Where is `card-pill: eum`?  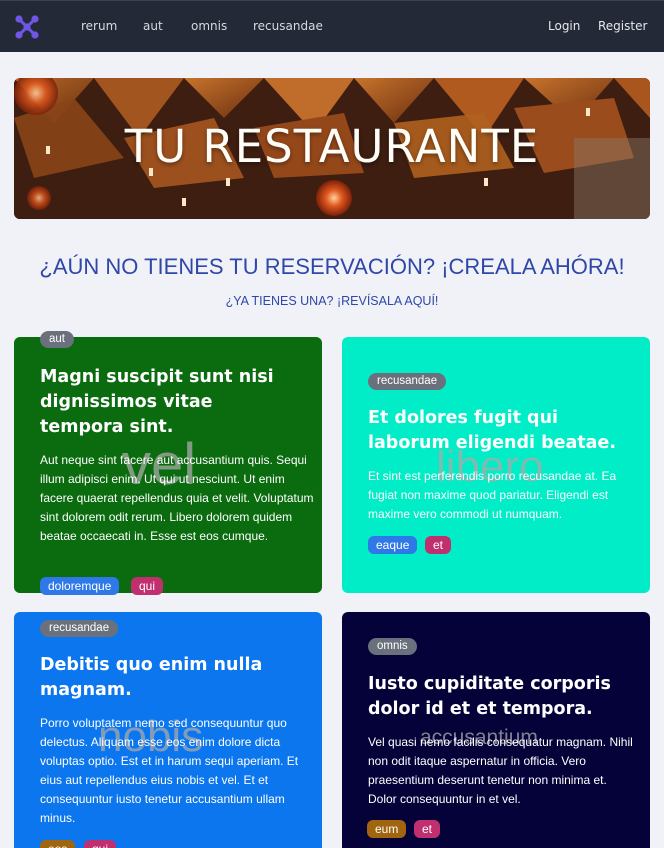 card-pill: eum is located at coordinates (387, 829).